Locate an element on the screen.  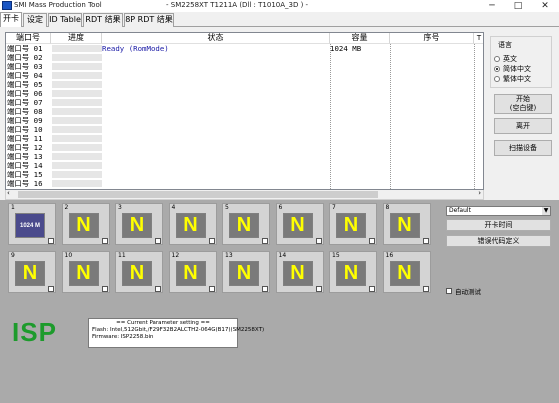
exit-button: 离开 is located at coordinates (523, 126).